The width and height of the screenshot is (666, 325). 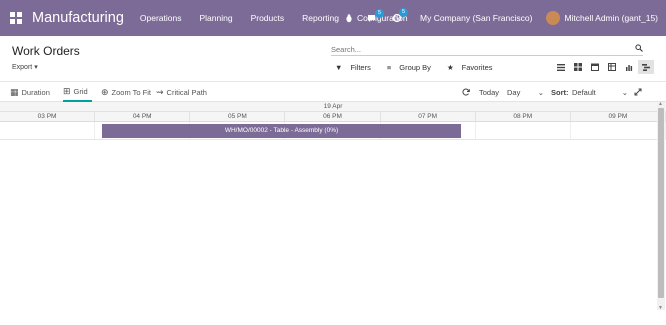 I want to click on menu-planning: Planning, so click(x=215, y=18).